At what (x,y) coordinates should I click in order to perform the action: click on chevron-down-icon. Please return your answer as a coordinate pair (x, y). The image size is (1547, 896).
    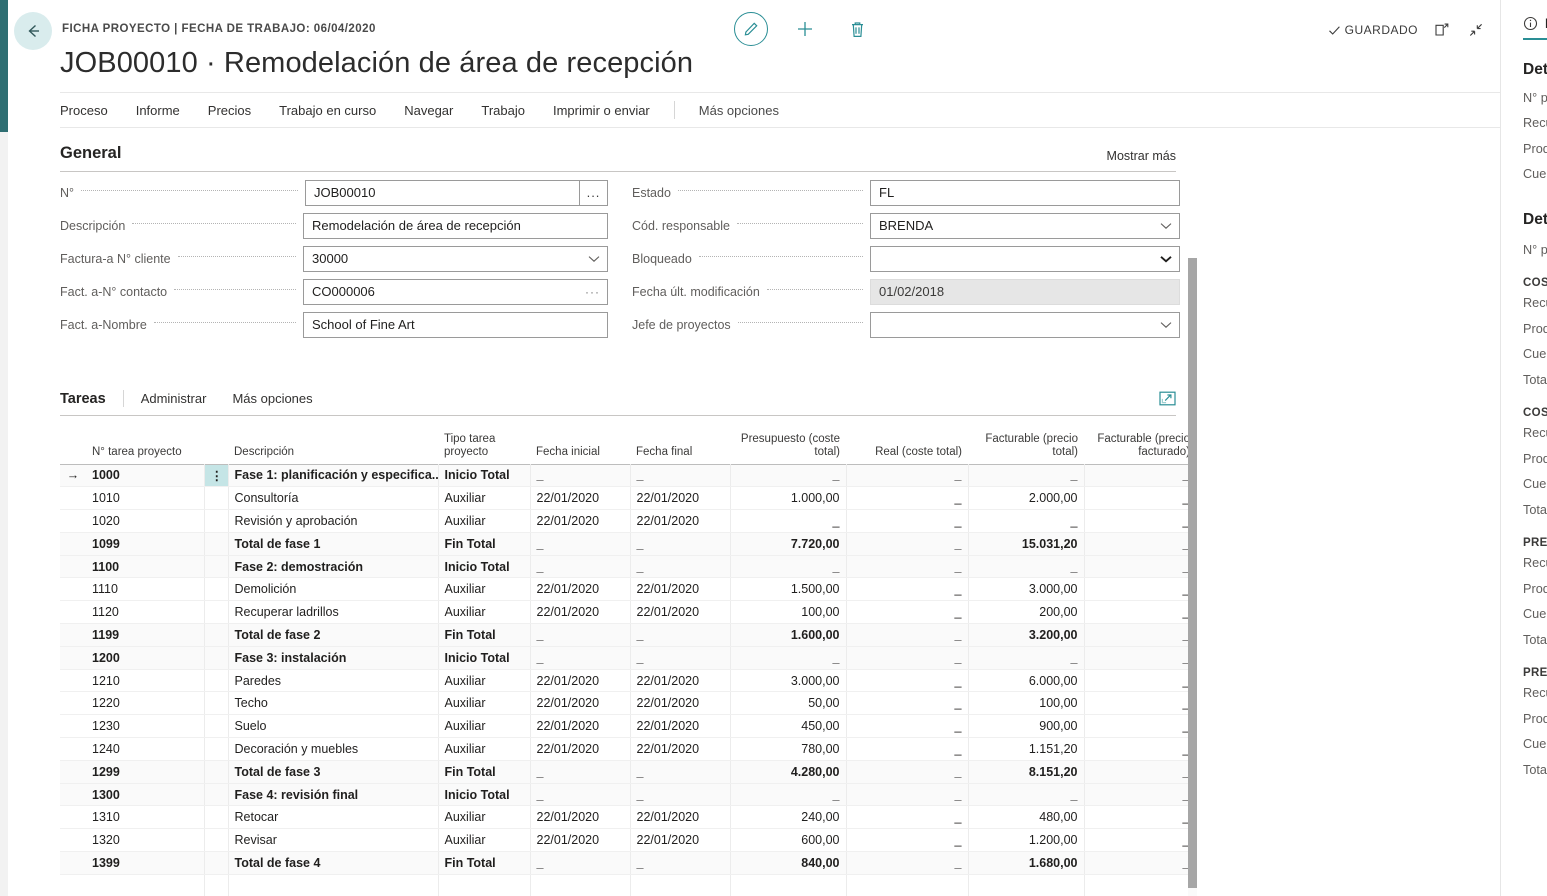
    Looking at the image, I should click on (1166, 325).